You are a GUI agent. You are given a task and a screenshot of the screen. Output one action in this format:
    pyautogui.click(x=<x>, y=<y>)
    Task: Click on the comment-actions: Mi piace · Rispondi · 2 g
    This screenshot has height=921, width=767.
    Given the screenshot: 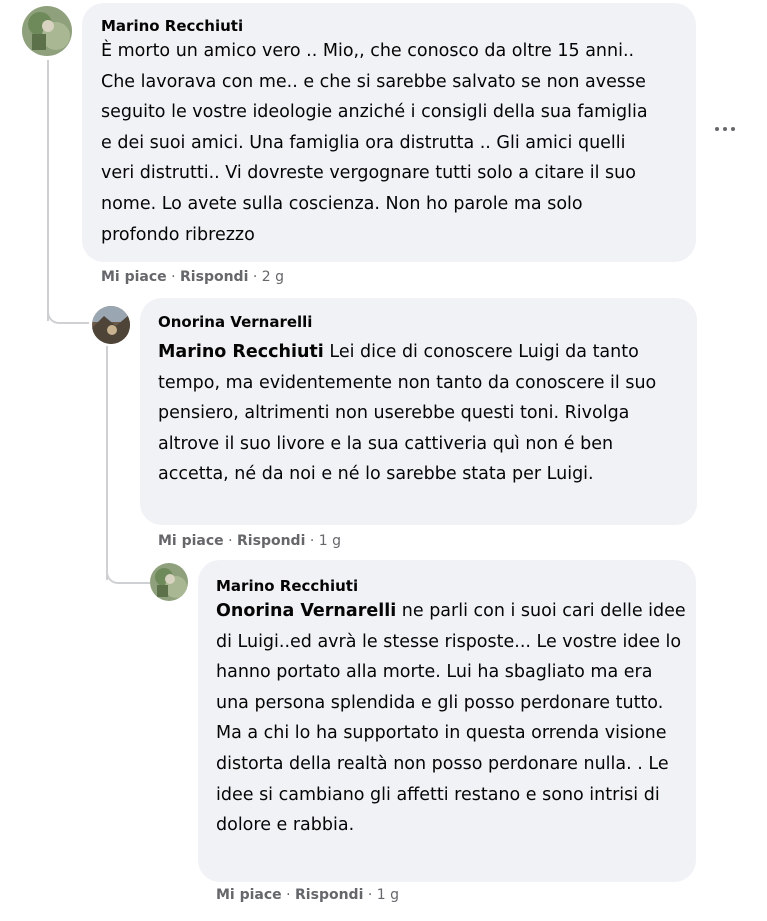 What is the action you would take?
    pyautogui.click(x=192, y=277)
    